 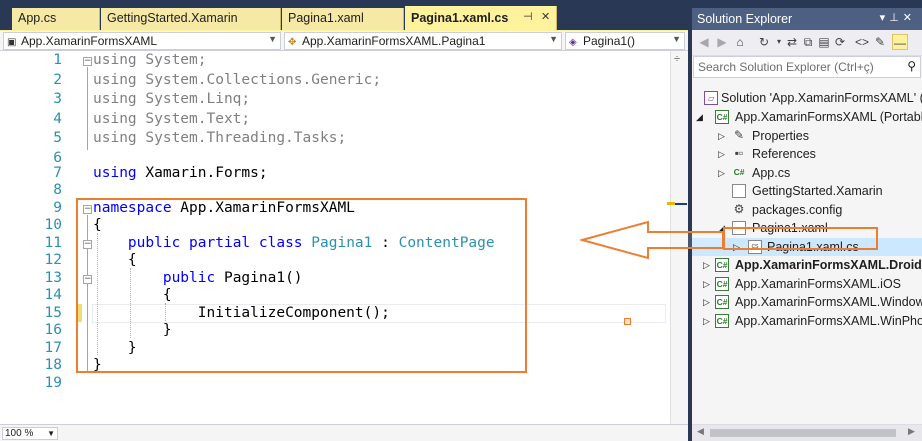 What do you see at coordinates (53, 330) in the screenshot?
I see `line-number: 16` at bounding box center [53, 330].